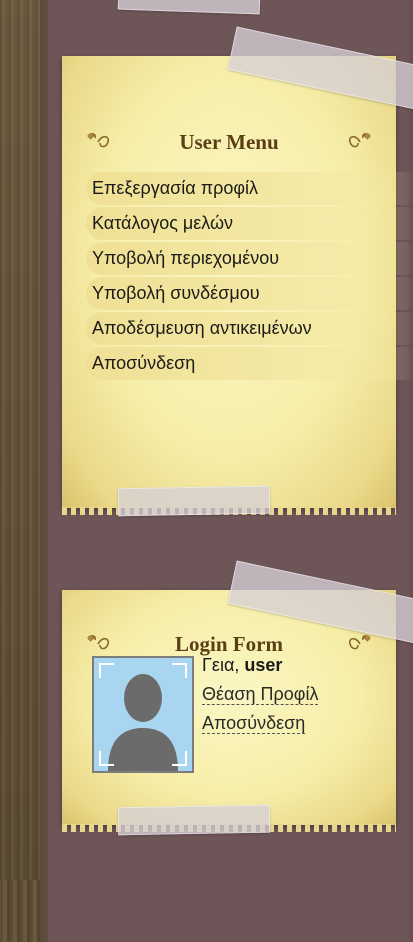 Image resolution: width=413 pixels, height=942 pixels. I want to click on logout-link: Αποσύνδεση, so click(254, 723).